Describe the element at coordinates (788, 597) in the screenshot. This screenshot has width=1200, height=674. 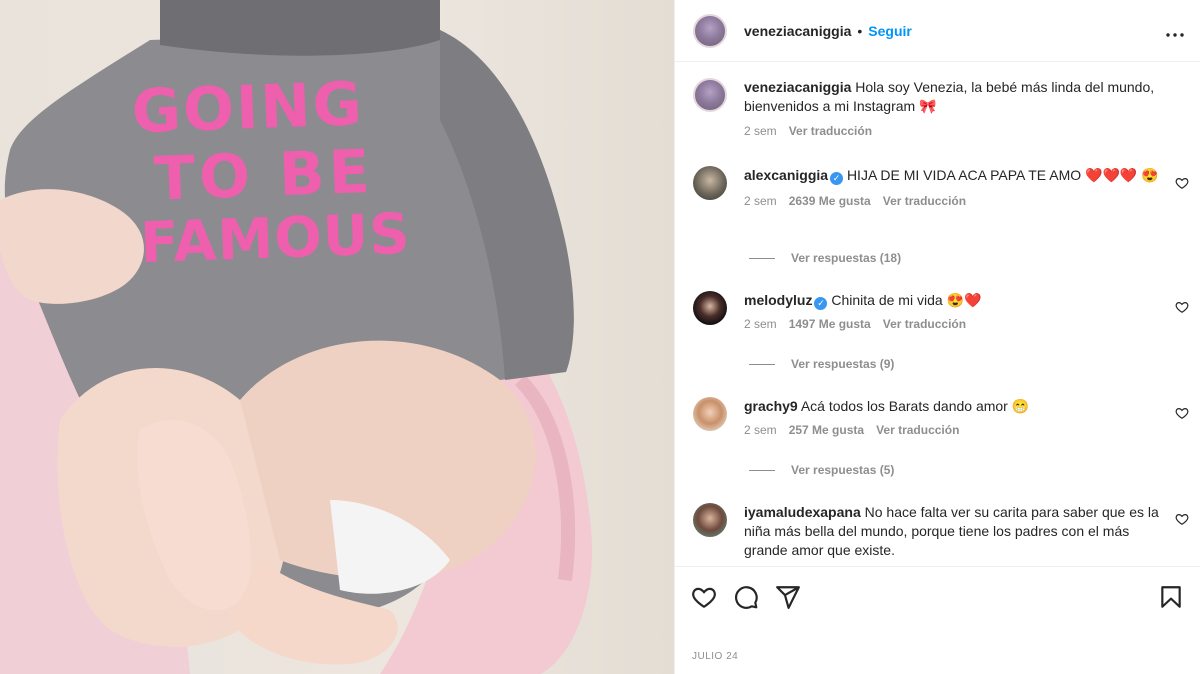
I see `share-icon` at that location.